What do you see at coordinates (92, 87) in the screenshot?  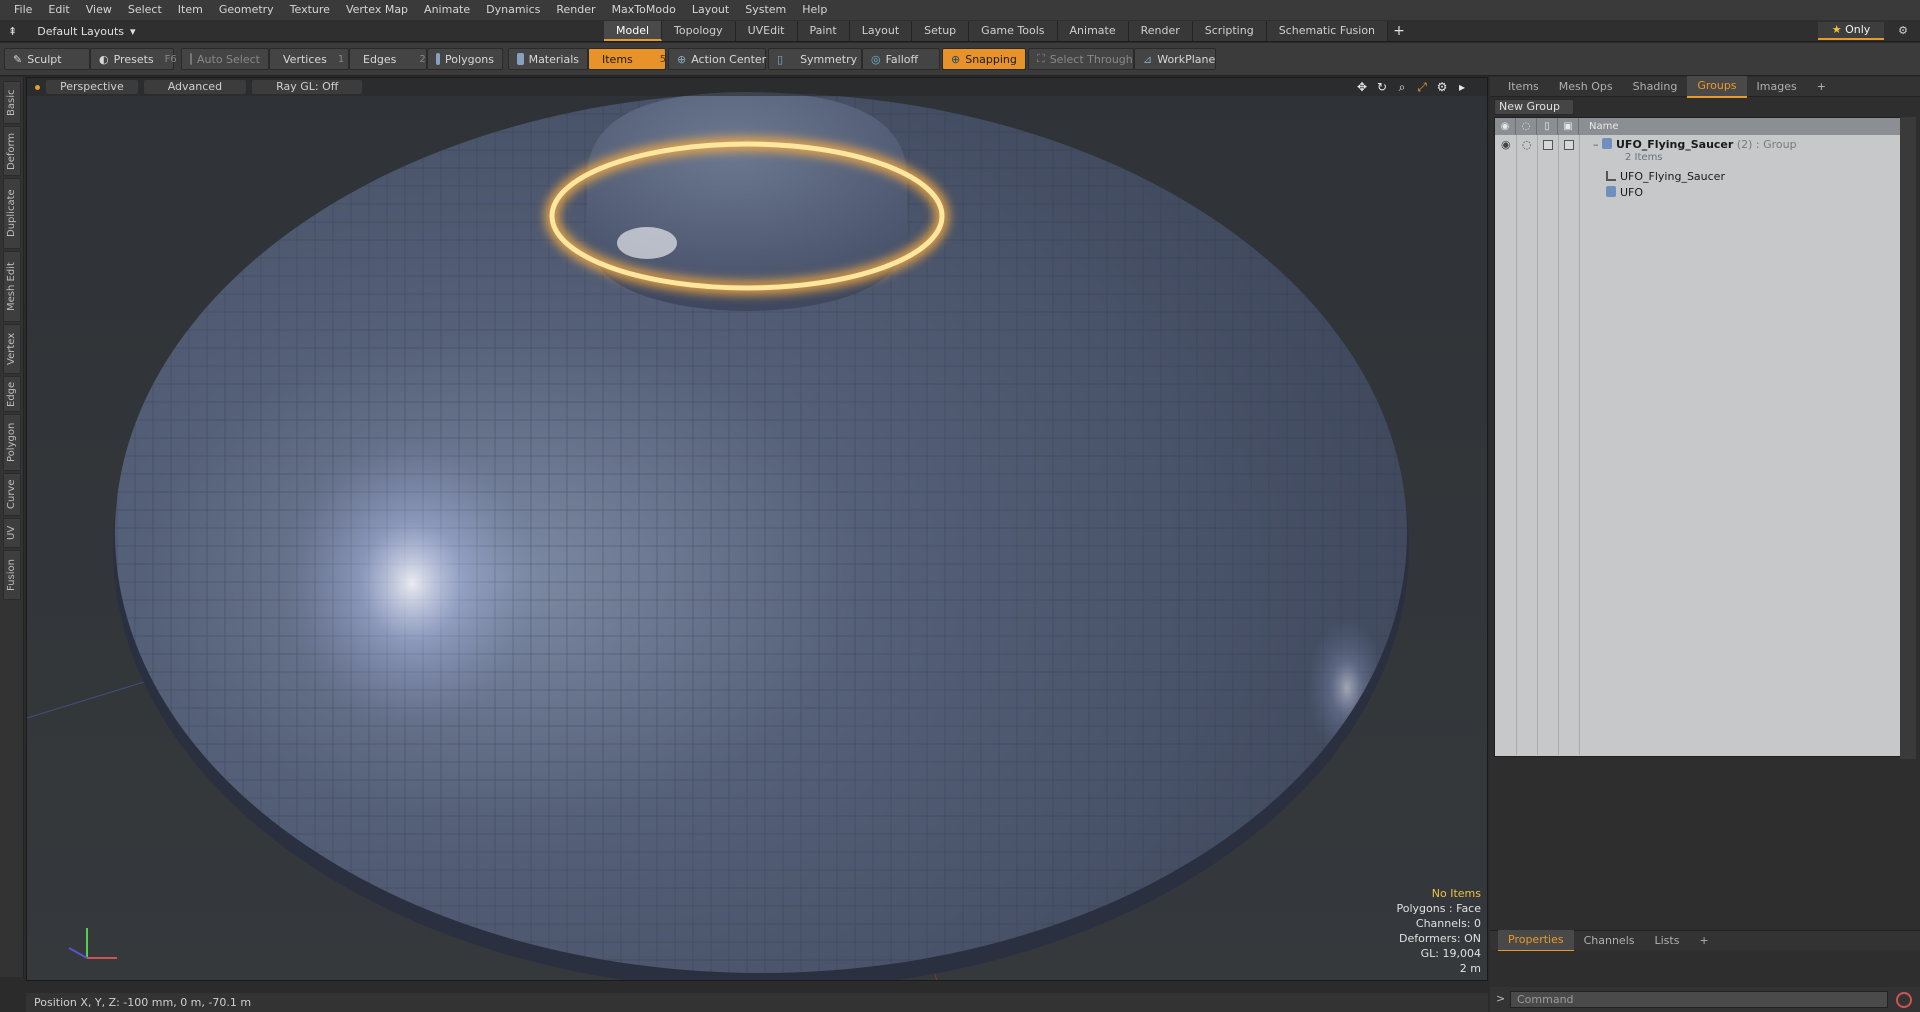 I see `view-type-button: Perspective` at bounding box center [92, 87].